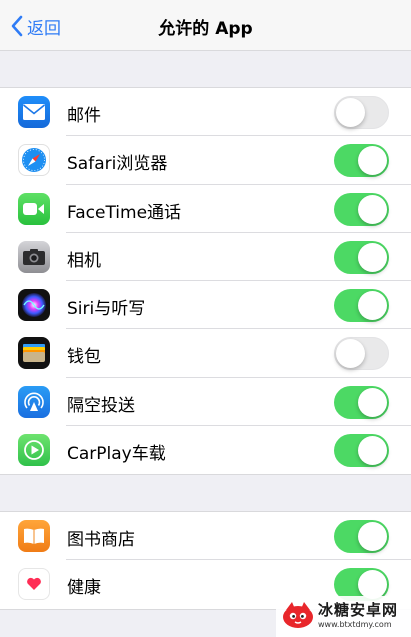 Image resolution: width=411 pixels, height=637 pixels. I want to click on list-item-label: FaceTime通话, so click(124, 212).